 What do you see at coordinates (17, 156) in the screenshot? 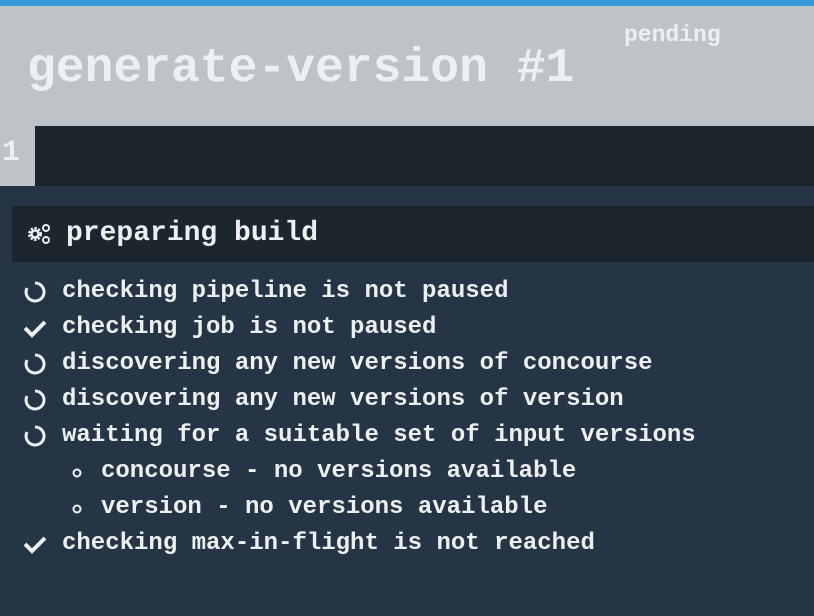
I see `tab-build-1: 1` at bounding box center [17, 156].